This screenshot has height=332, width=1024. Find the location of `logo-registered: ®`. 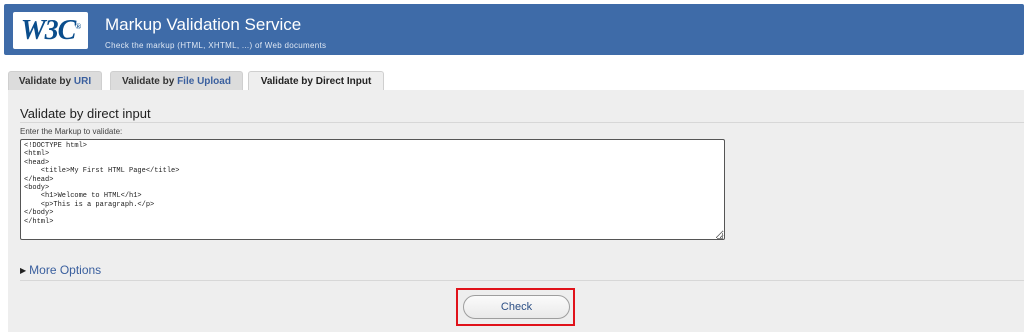

logo-registered: ® is located at coordinates (78, 26).